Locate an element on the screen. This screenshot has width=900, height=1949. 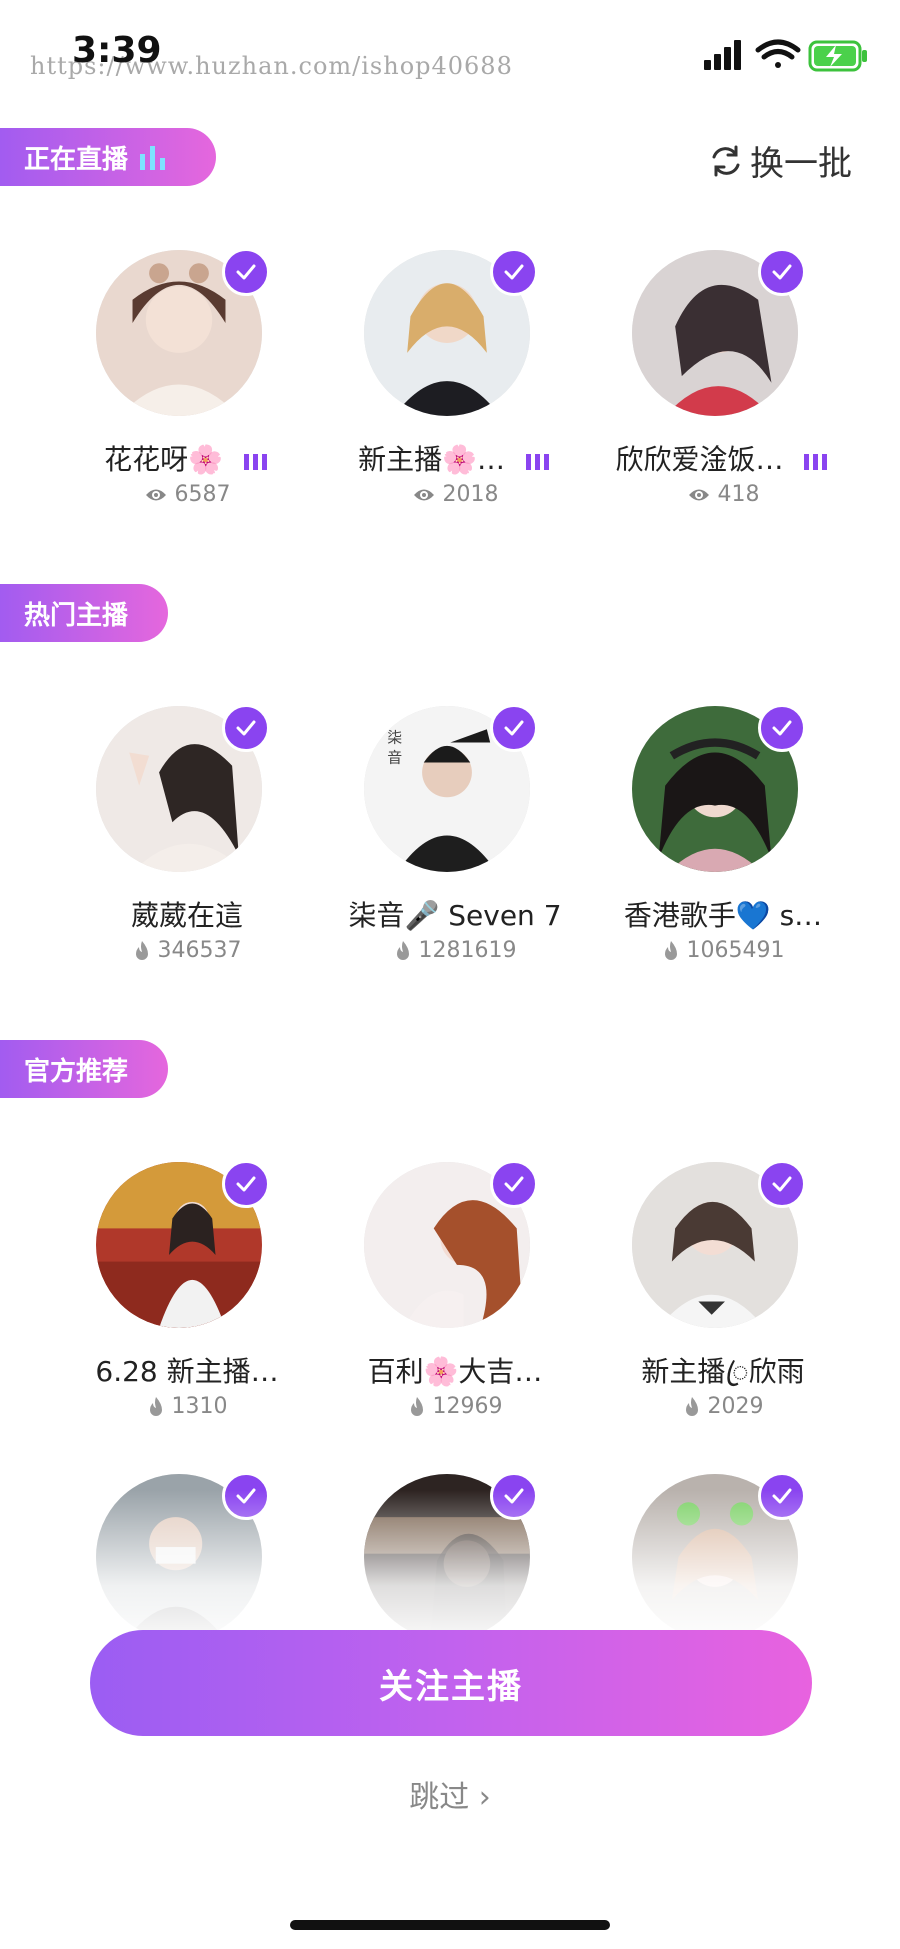
hot-host-card: 葳葳在這 346537 is located at coordinates (162, 835).